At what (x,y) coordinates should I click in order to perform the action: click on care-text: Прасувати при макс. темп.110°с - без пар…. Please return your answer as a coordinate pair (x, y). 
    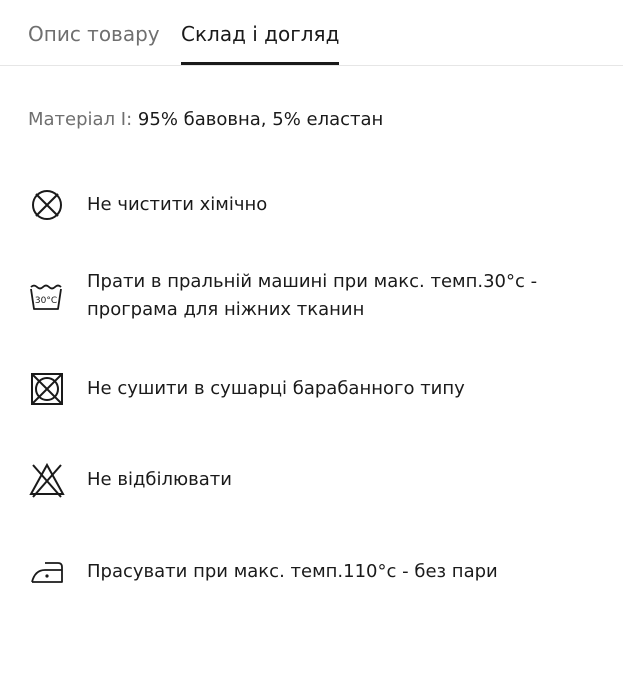
    Looking at the image, I should click on (292, 571).